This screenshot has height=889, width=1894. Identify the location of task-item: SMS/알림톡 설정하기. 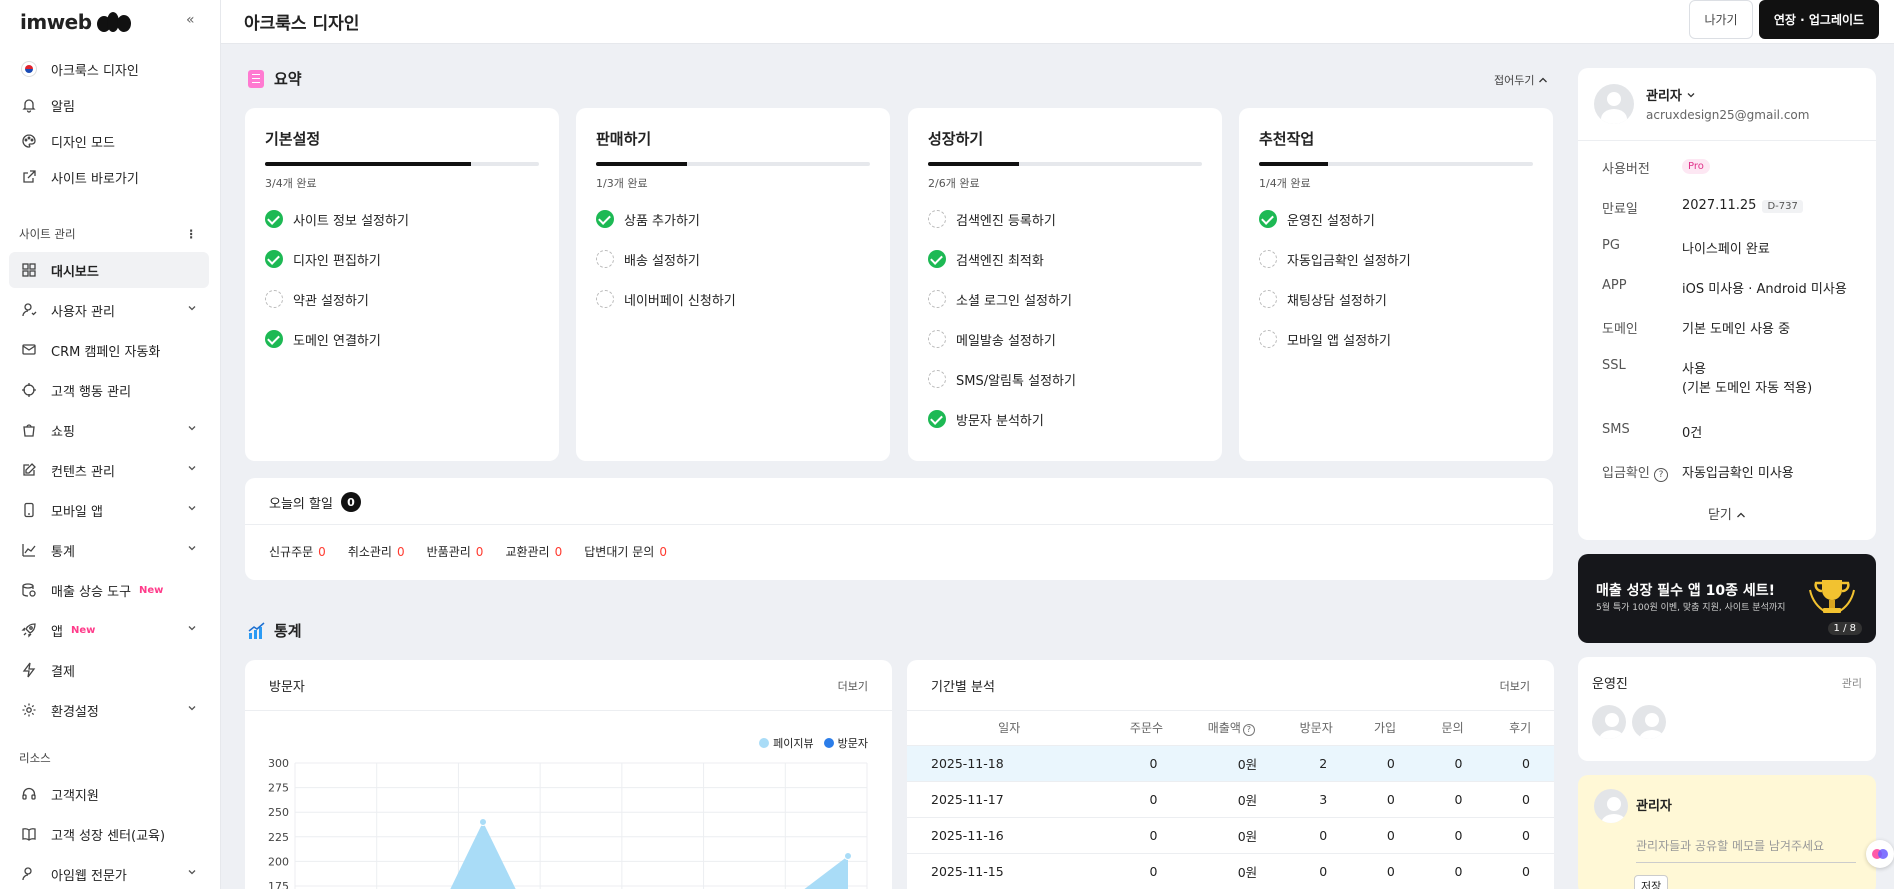
(1002, 390).